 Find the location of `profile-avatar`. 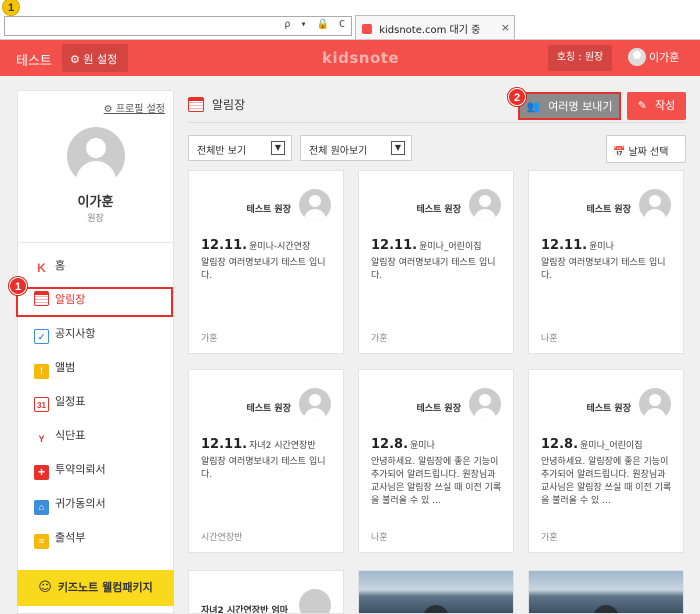

profile-avatar is located at coordinates (96, 156).